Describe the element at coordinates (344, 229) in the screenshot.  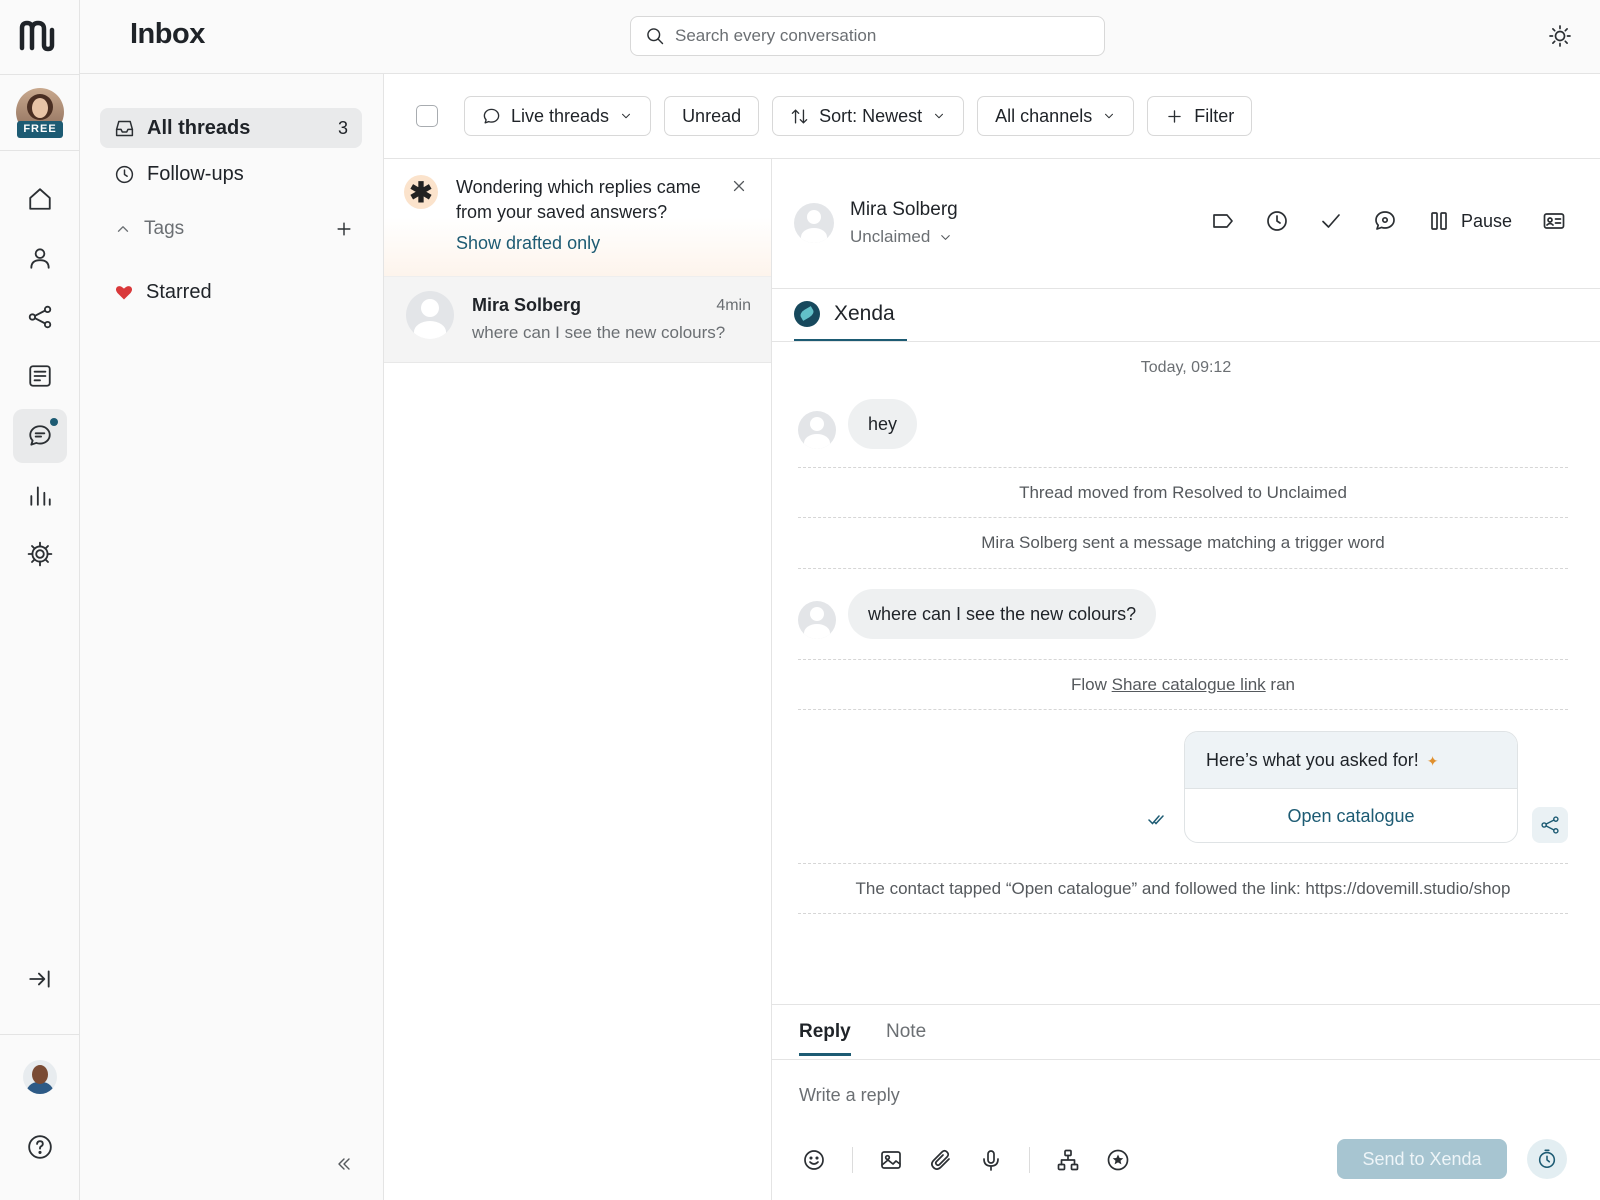
I see `add-tag-icon` at that location.